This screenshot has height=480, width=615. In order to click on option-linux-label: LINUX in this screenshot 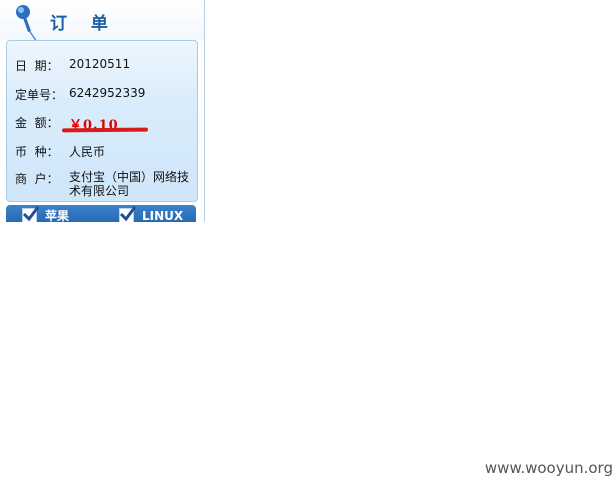, I will do `click(163, 215)`.